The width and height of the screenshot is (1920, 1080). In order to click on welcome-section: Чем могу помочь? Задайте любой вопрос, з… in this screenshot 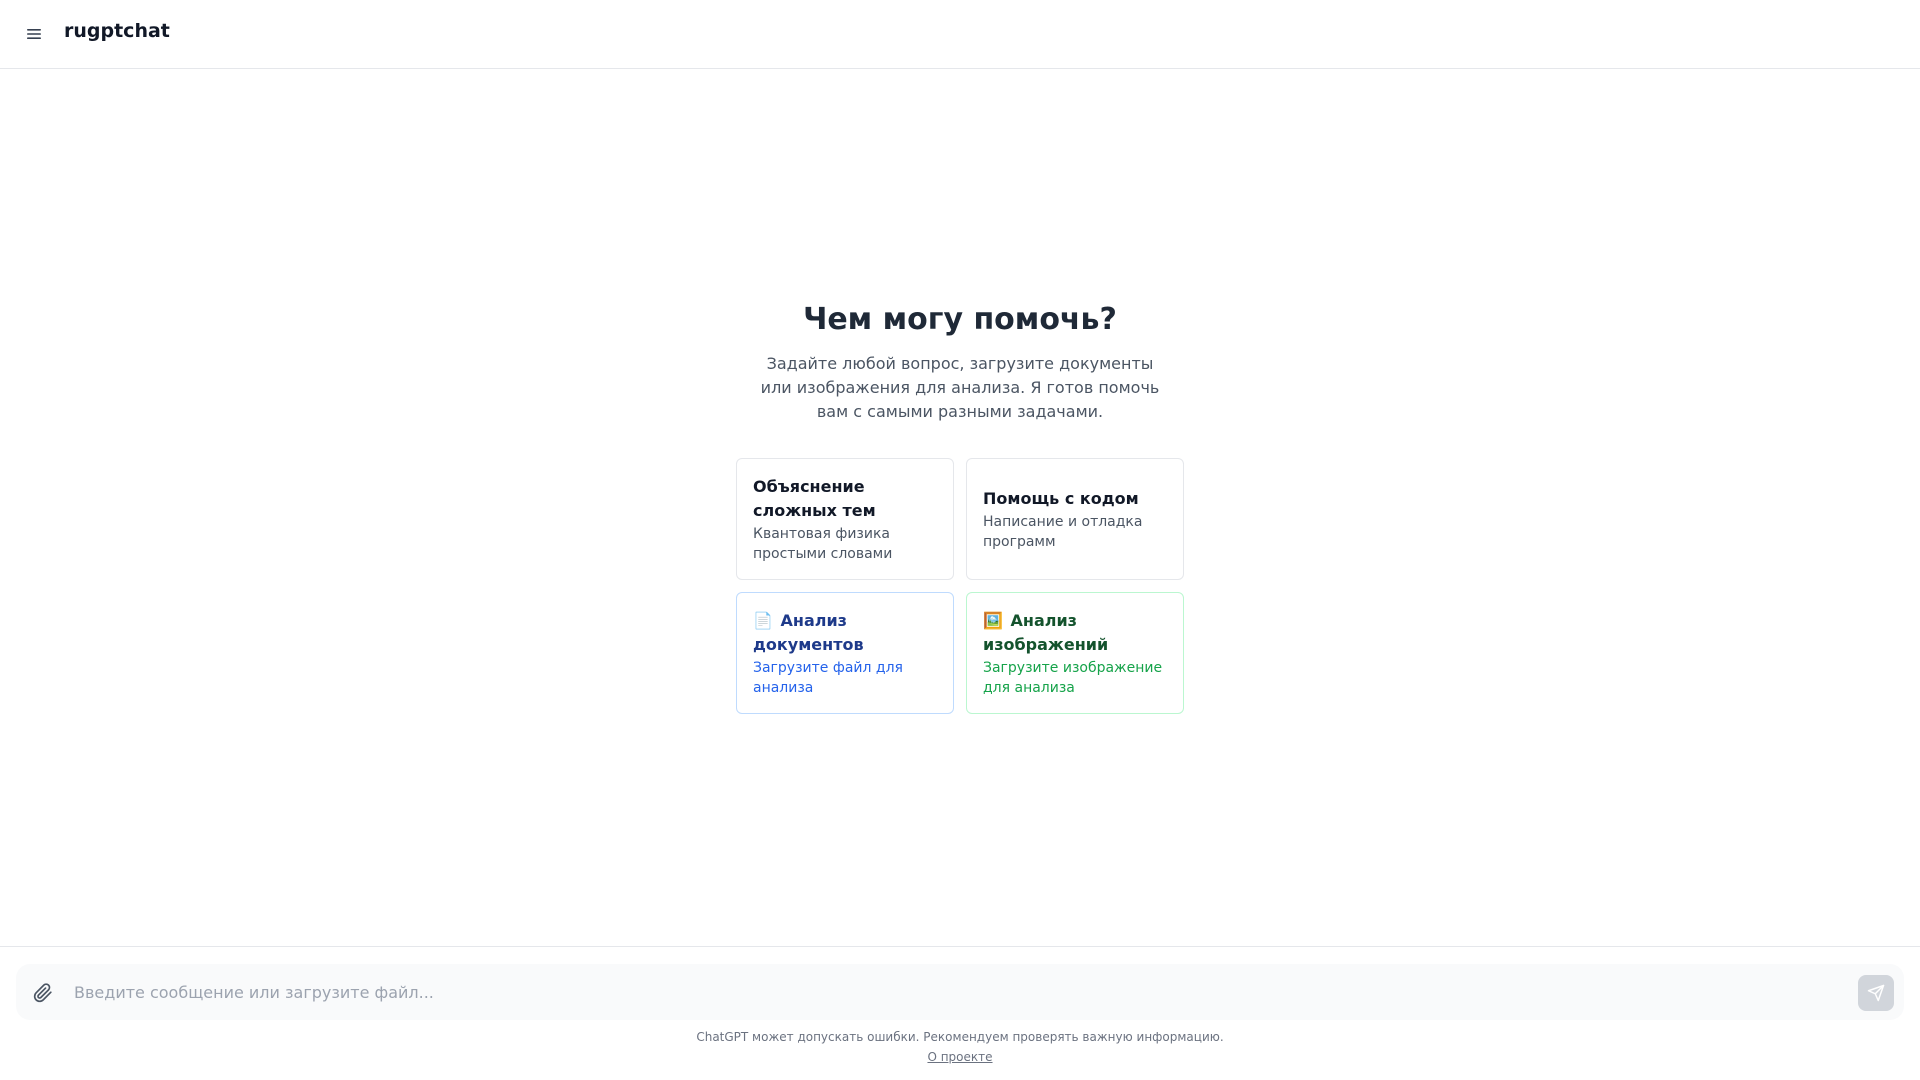, I will do `click(960, 362)`.